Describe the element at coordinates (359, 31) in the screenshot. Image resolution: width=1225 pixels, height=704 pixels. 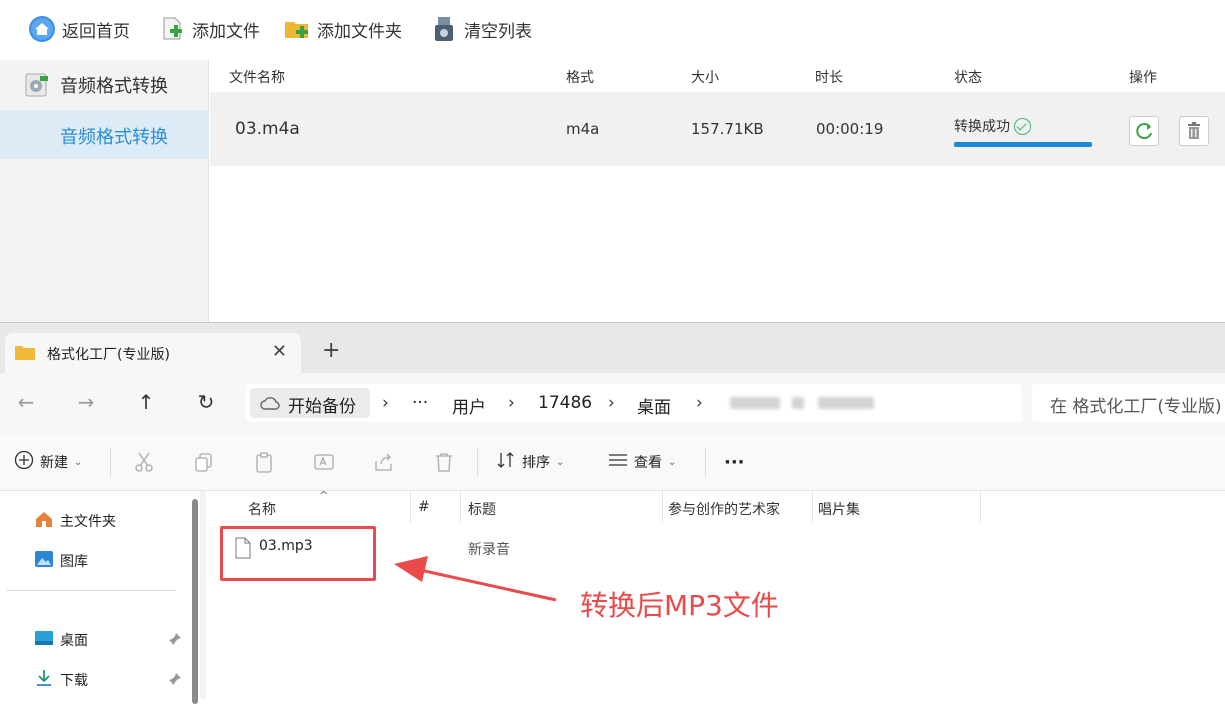
I see `add-folder-label: 添加文件夹` at that location.